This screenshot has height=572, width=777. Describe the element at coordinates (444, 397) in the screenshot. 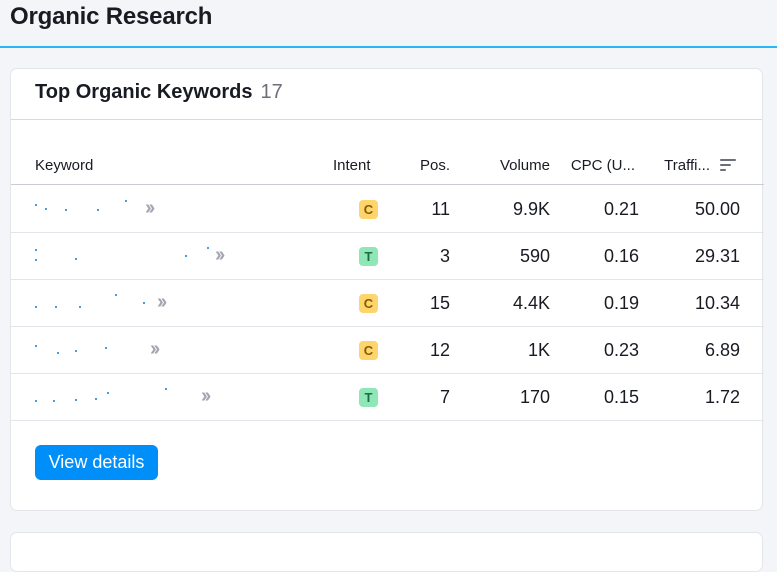

I see `position-cell: 7` at that location.